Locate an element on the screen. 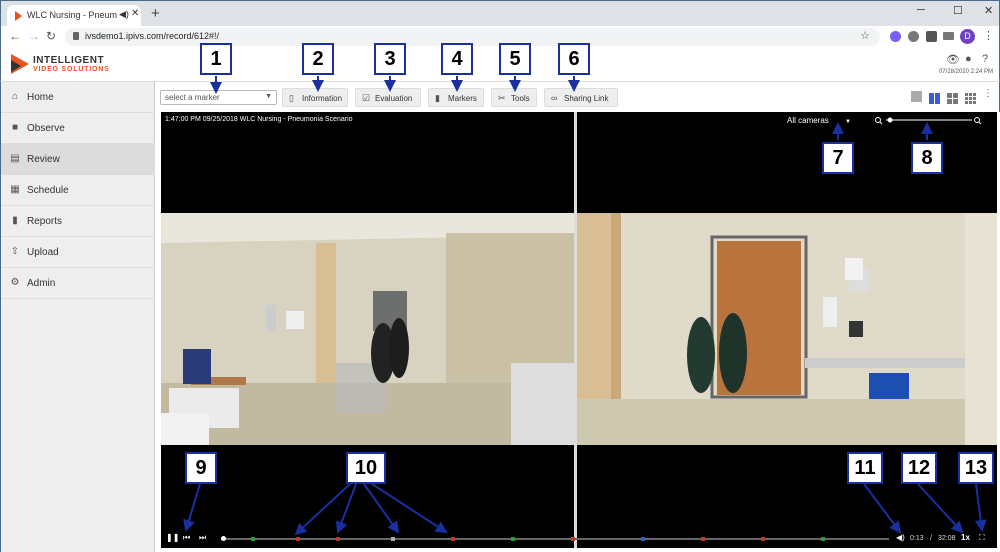  media-queue-icon is located at coordinates (948, 36).